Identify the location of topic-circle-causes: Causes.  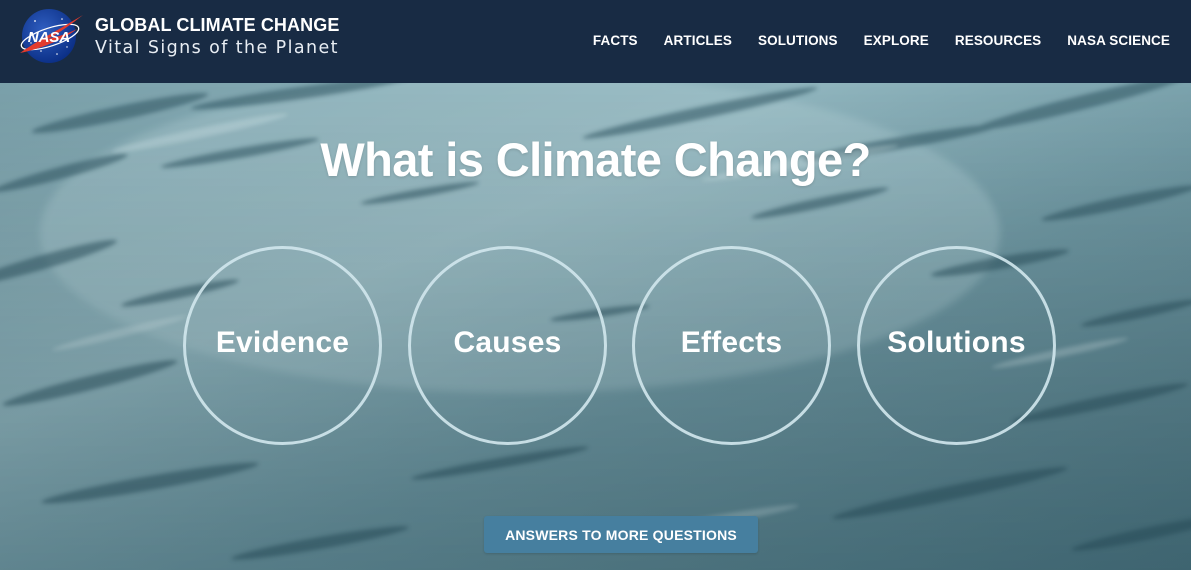
(507, 345).